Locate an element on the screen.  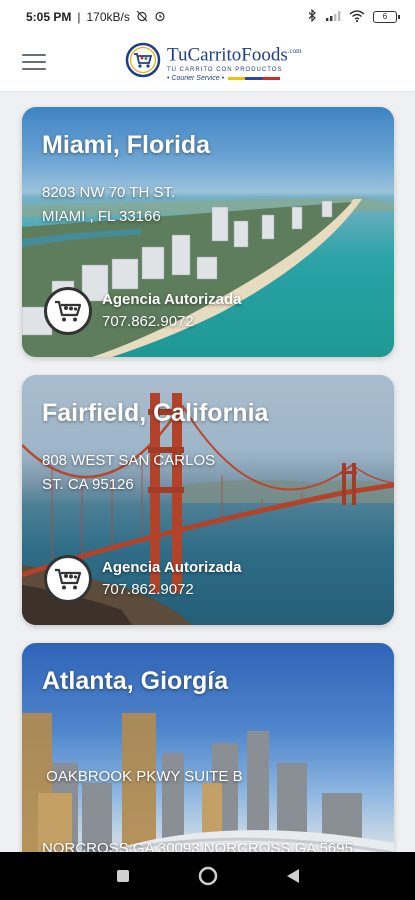
signal-icon is located at coordinates (333, 17).